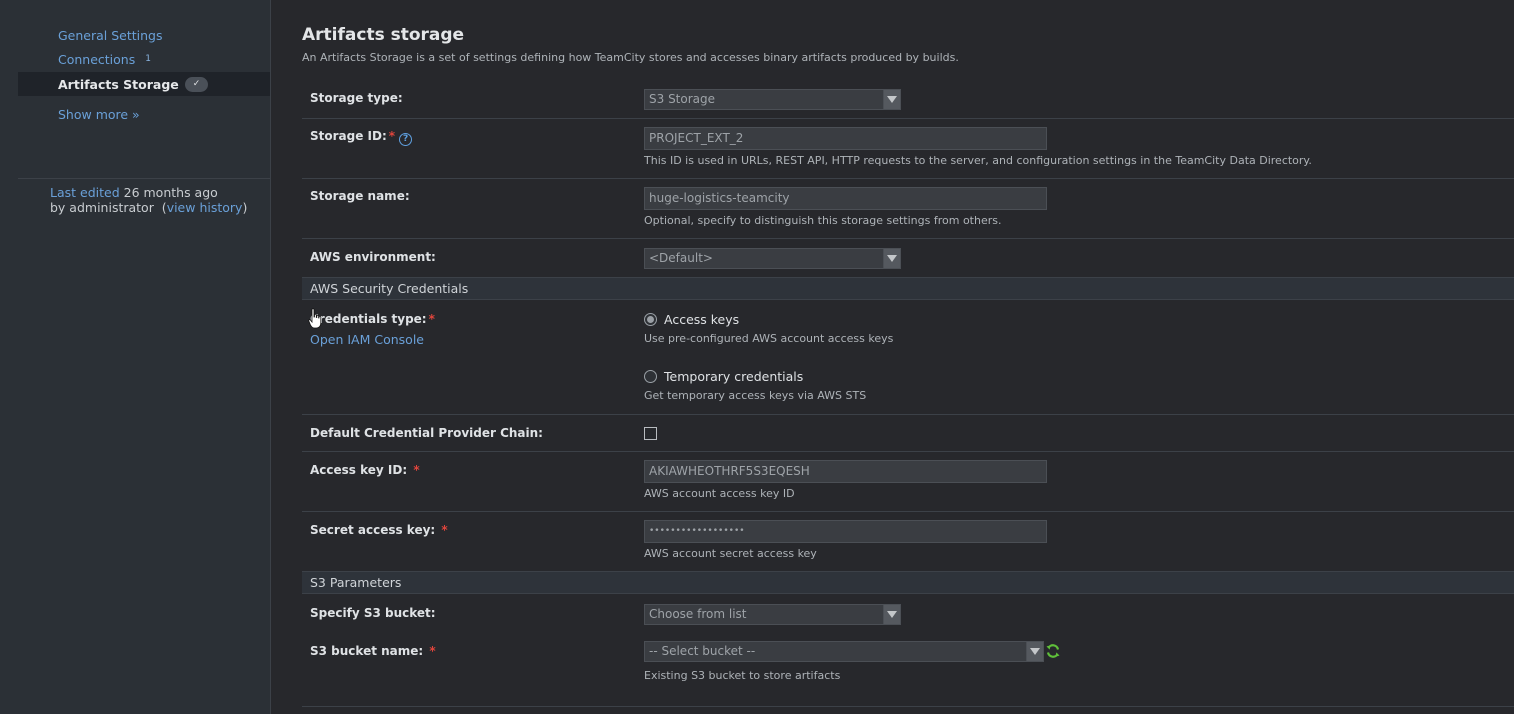  I want to click on radio-temporary-credentials: Temporary credentials, so click(768, 376).